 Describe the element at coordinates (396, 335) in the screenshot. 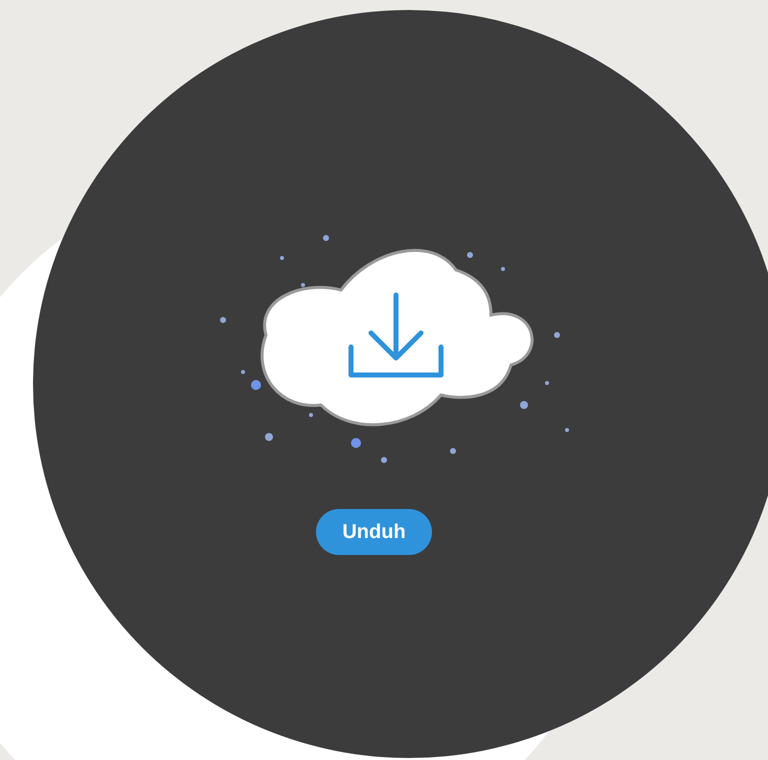

I see `download-icon` at that location.